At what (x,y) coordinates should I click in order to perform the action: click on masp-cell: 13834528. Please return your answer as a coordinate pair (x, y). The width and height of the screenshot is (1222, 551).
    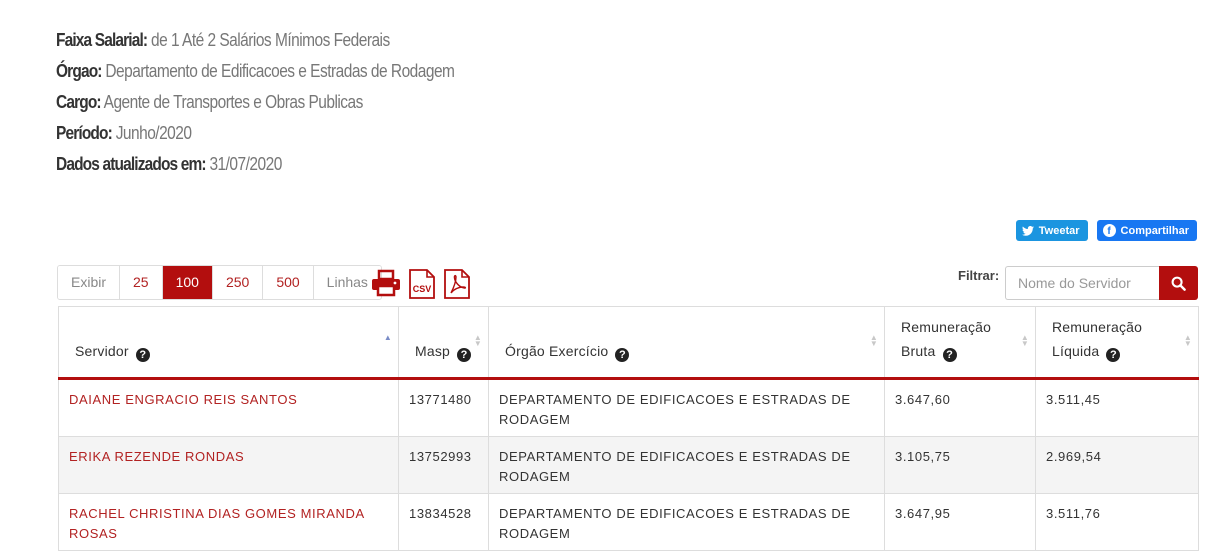
    Looking at the image, I should click on (443, 522).